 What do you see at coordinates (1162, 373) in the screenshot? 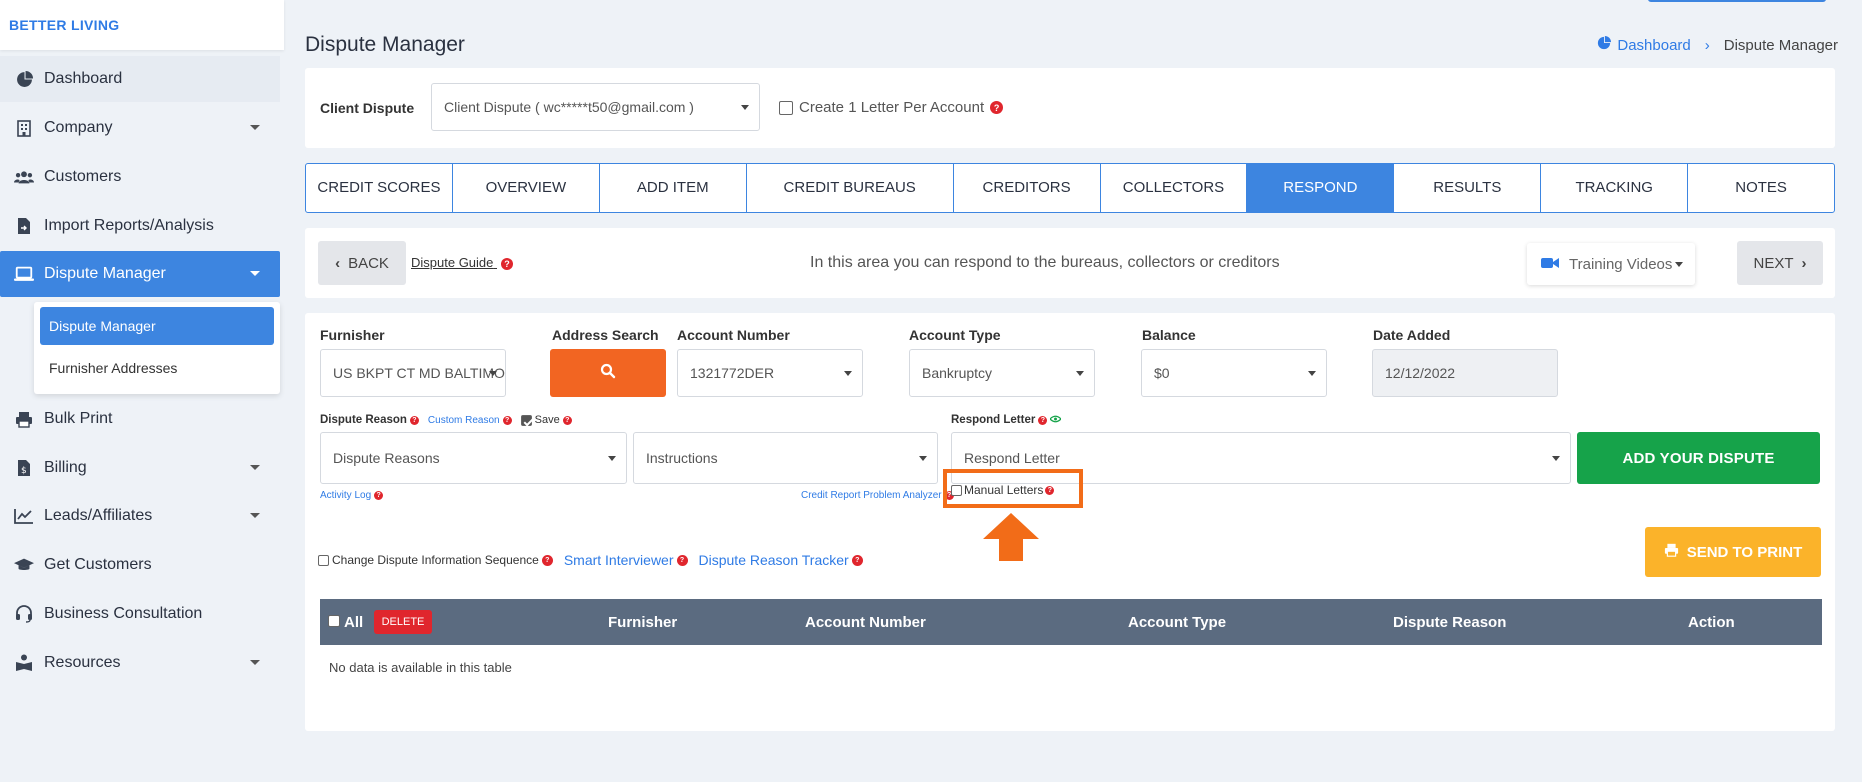
I see `balance-value: $0` at bounding box center [1162, 373].